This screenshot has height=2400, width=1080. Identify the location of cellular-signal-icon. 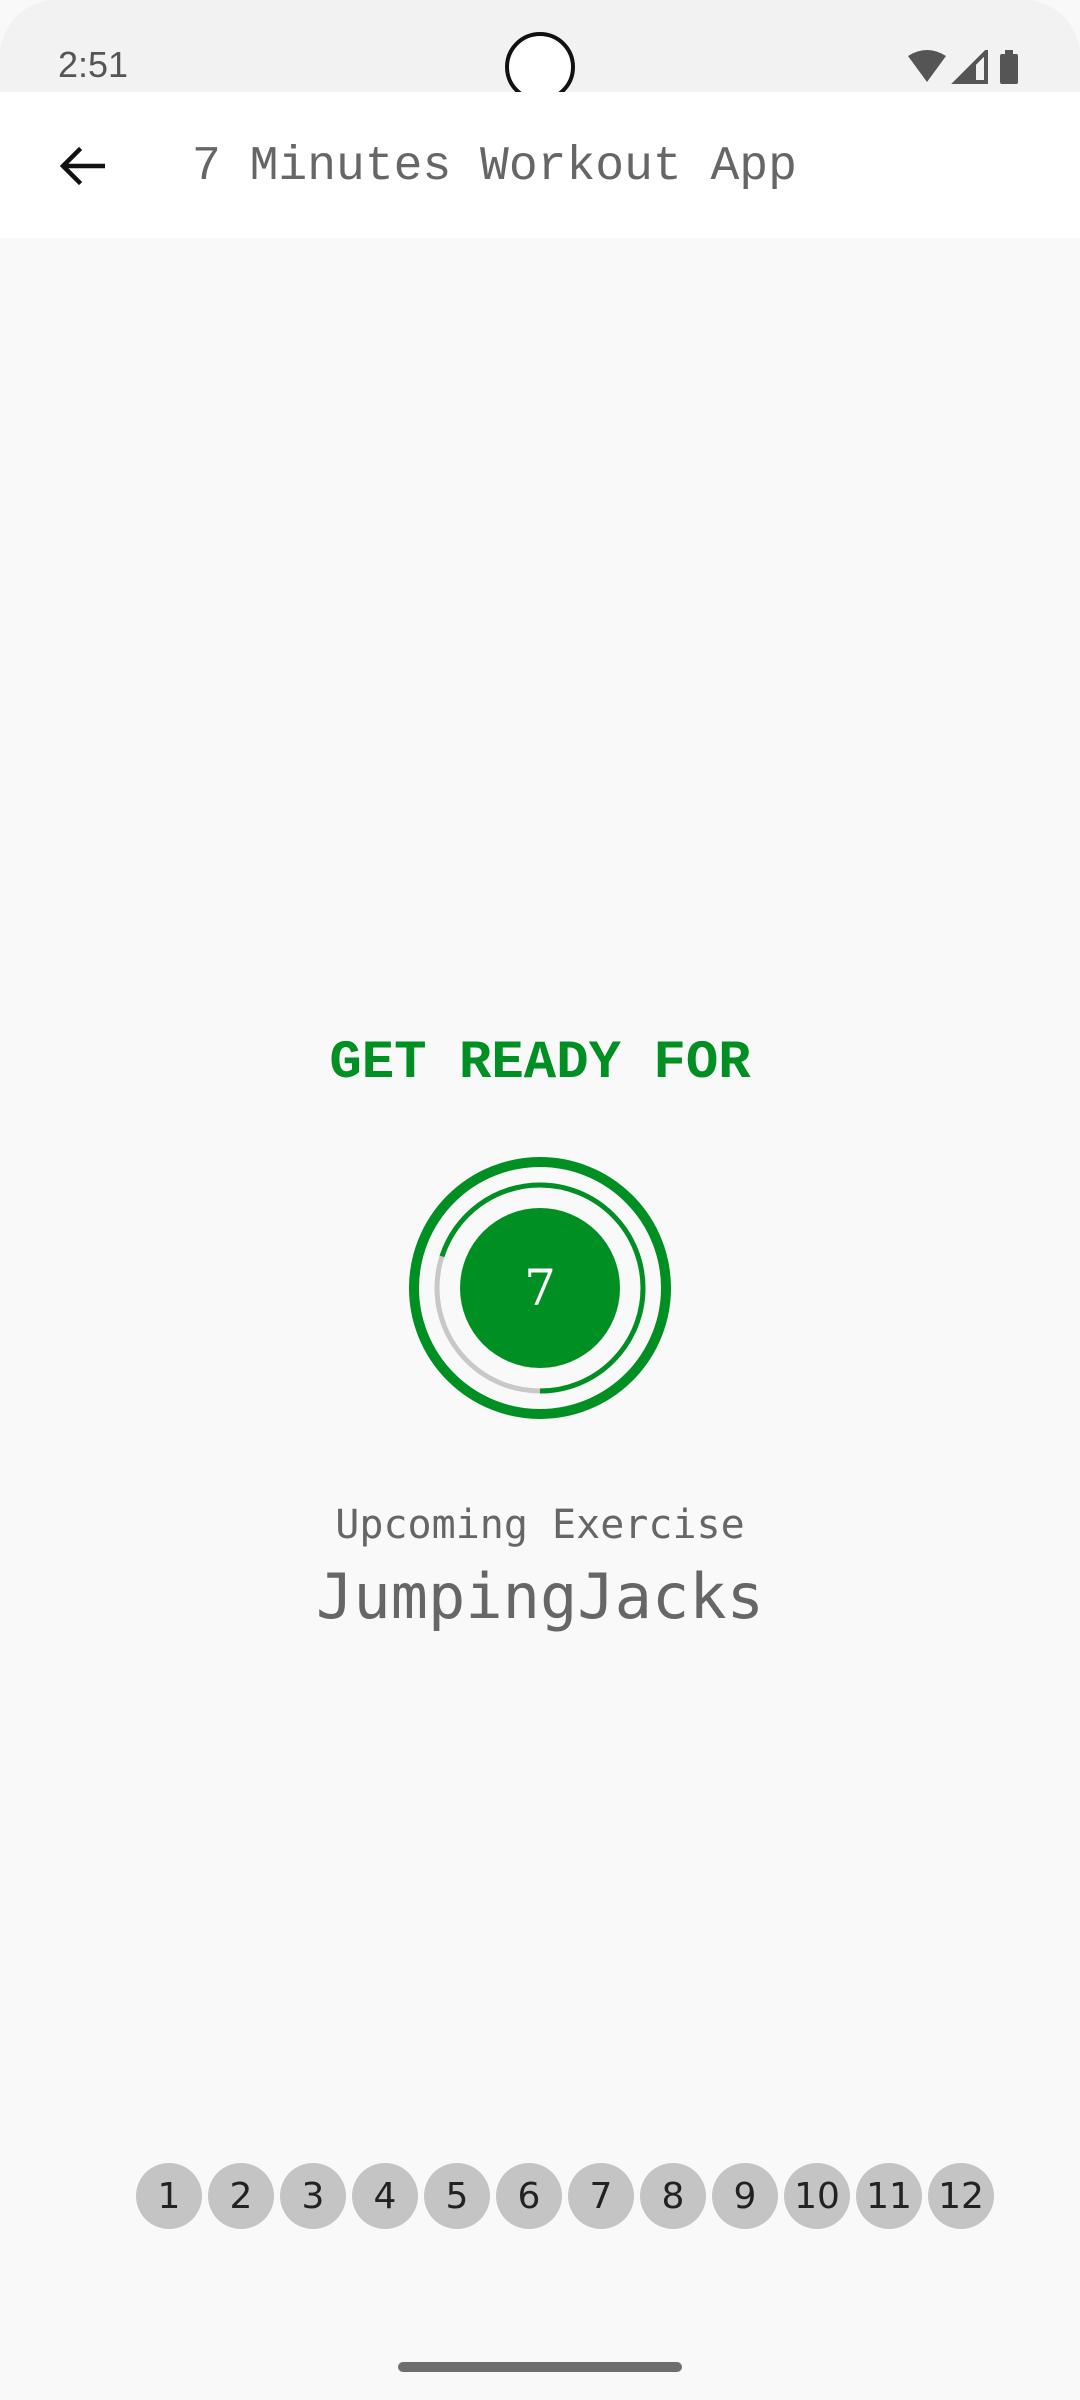
(969, 67).